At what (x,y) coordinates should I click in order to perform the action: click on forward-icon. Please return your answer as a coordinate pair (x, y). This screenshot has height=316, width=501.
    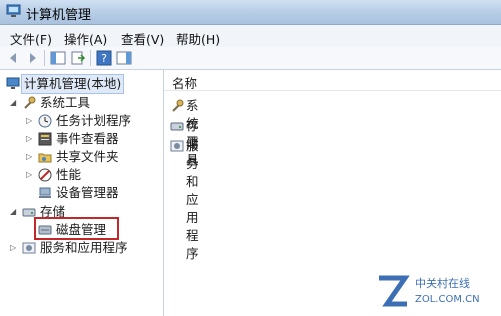
    Looking at the image, I should click on (32, 58).